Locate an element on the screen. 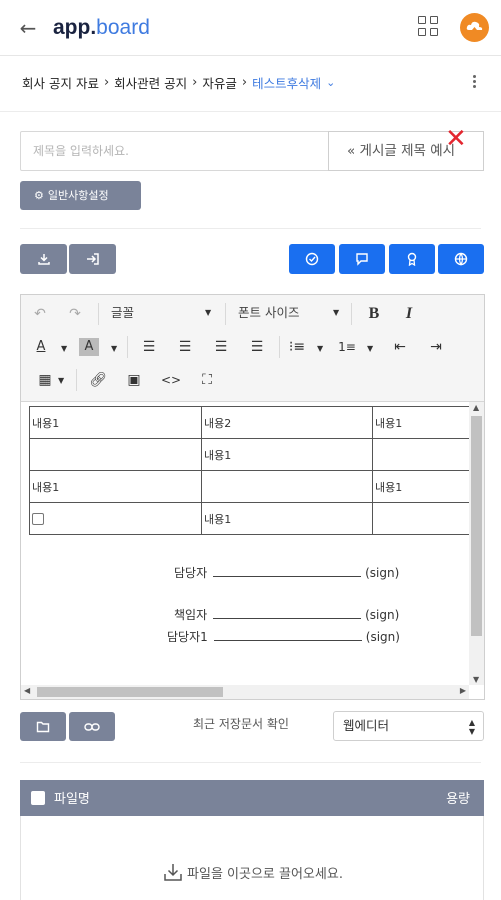  user-avatar is located at coordinates (474, 27).